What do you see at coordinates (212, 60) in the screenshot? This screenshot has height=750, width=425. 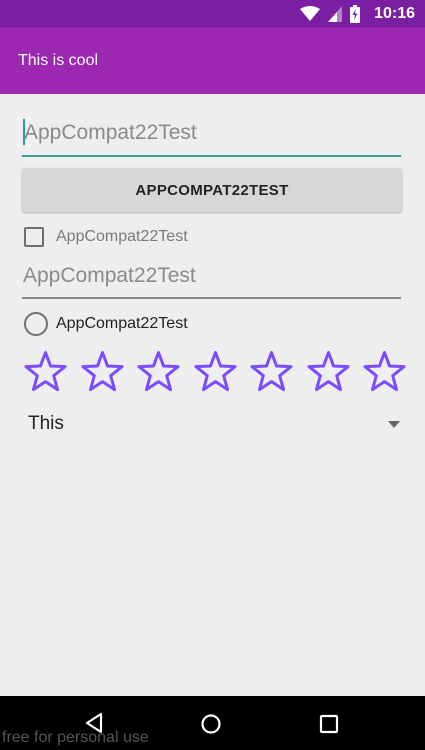 I see `action-bar: This is cool` at bounding box center [212, 60].